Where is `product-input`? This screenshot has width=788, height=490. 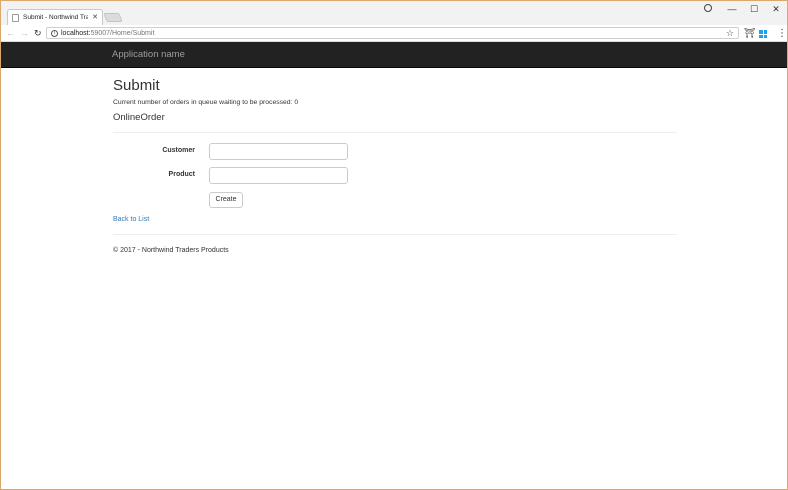 product-input is located at coordinates (278, 175).